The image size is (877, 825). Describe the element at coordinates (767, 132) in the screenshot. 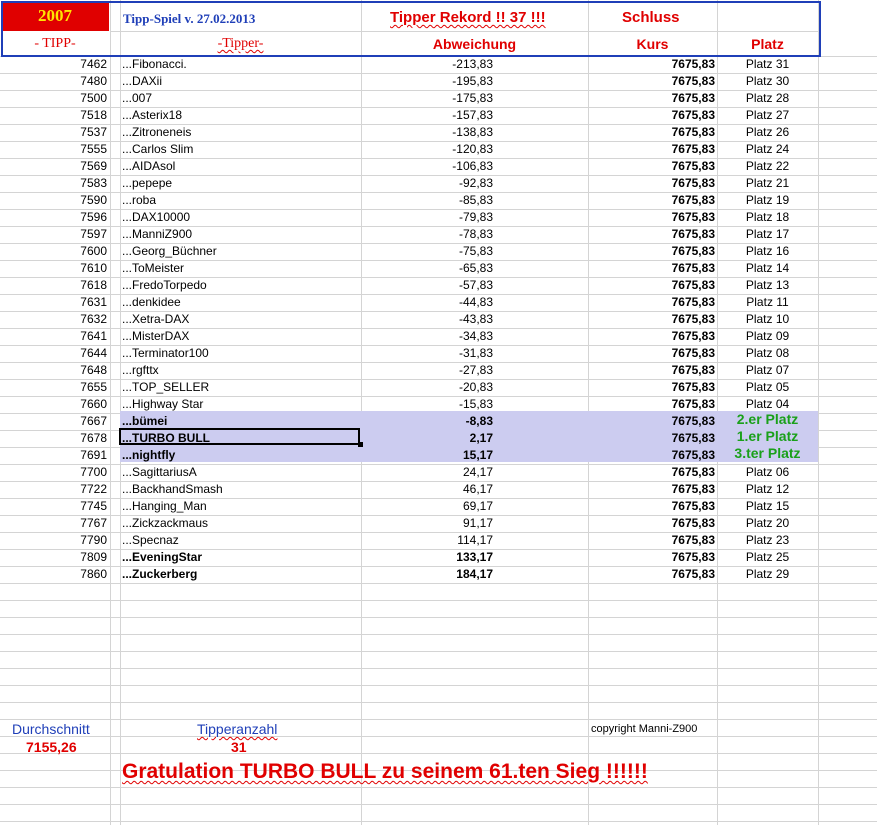

I see `platz-cell: Platz 26` at that location.